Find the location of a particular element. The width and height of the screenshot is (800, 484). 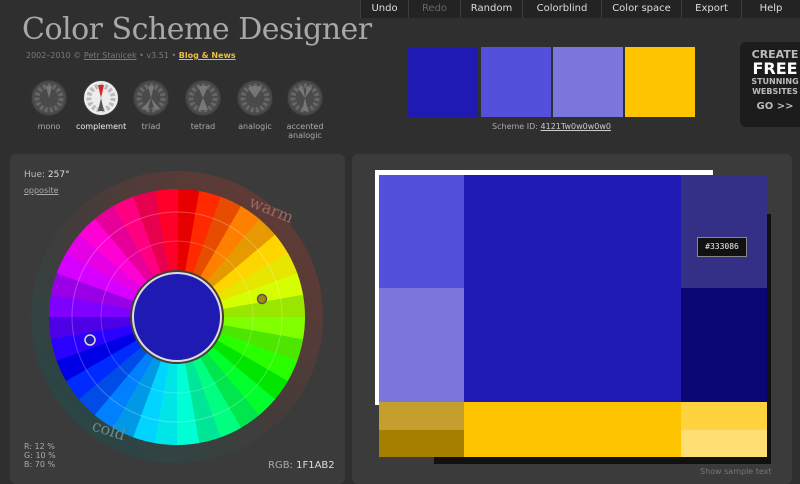

promo-line-3a: STUNNING is located at coordinates (775, 81).